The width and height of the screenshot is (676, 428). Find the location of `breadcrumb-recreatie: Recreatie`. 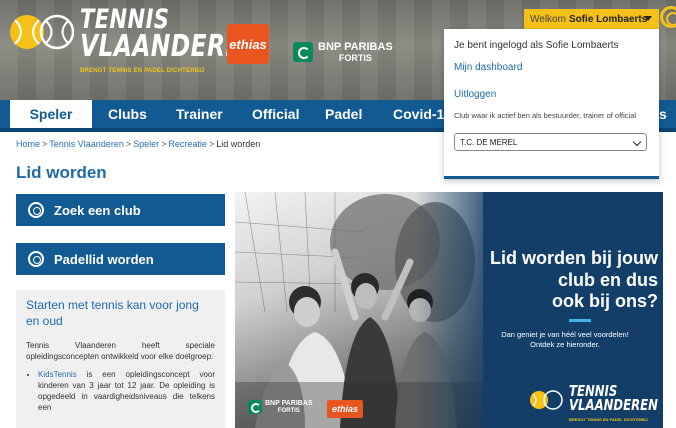

breadcrumb-recreatie: Recreatie is located at coordinates (187, 144).